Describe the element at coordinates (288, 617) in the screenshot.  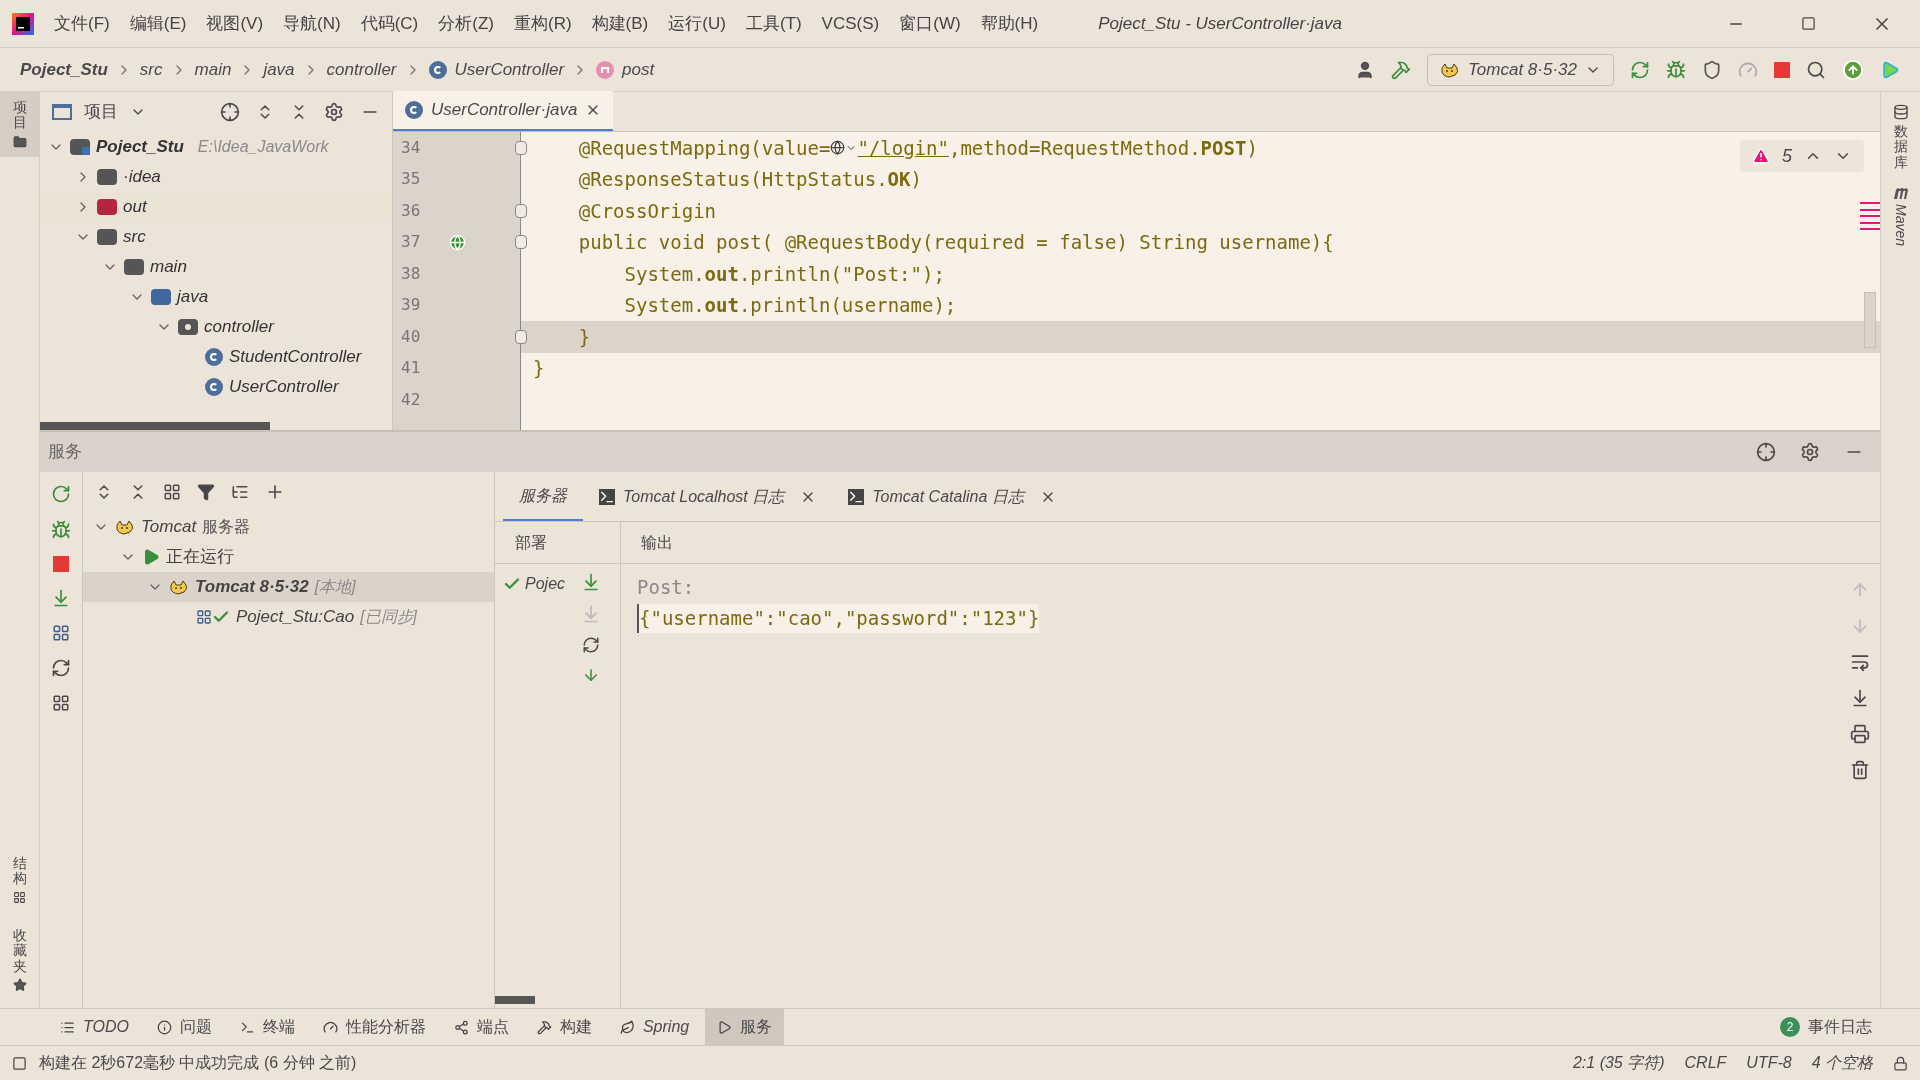
I see `service-row: Poject_Stu:Cao [已同步]` at that location.